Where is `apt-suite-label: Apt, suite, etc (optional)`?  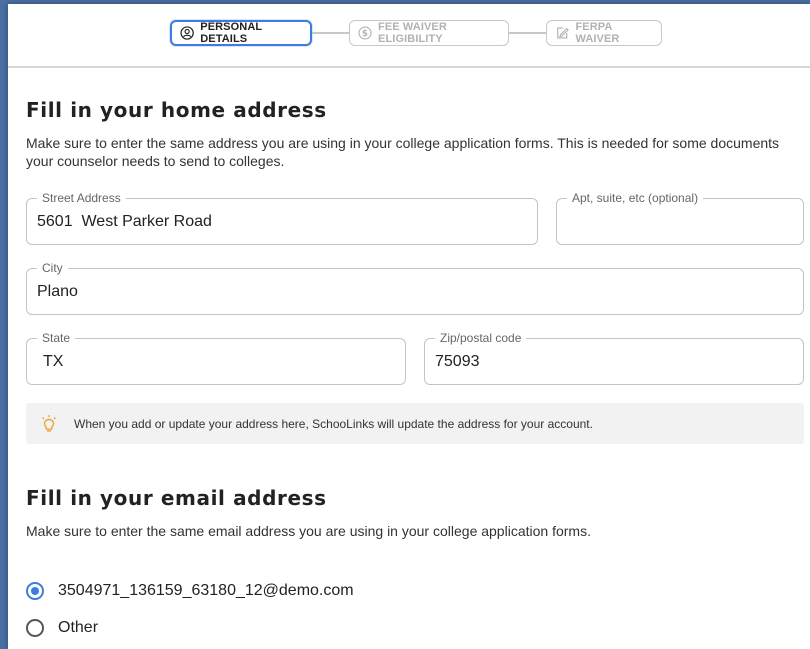
apt-suite-label: Apt, suite, etc (optional) is located at coordinates (635, 198).